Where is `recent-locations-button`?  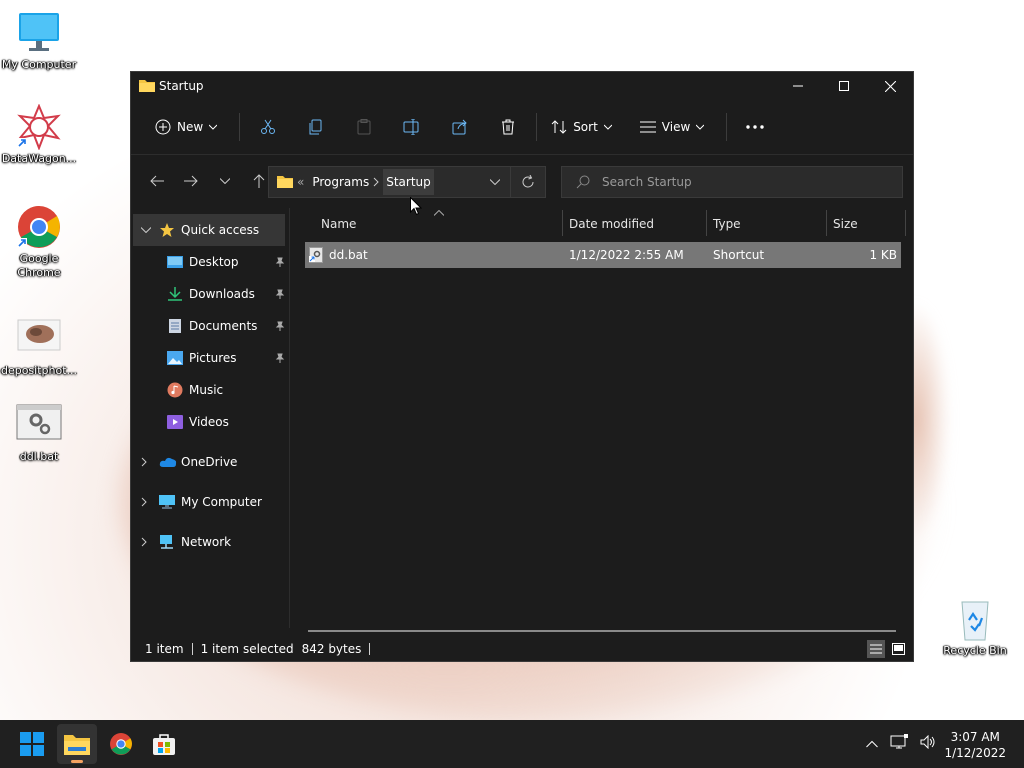
recent-locations-button is located at coordinates (225, 181).